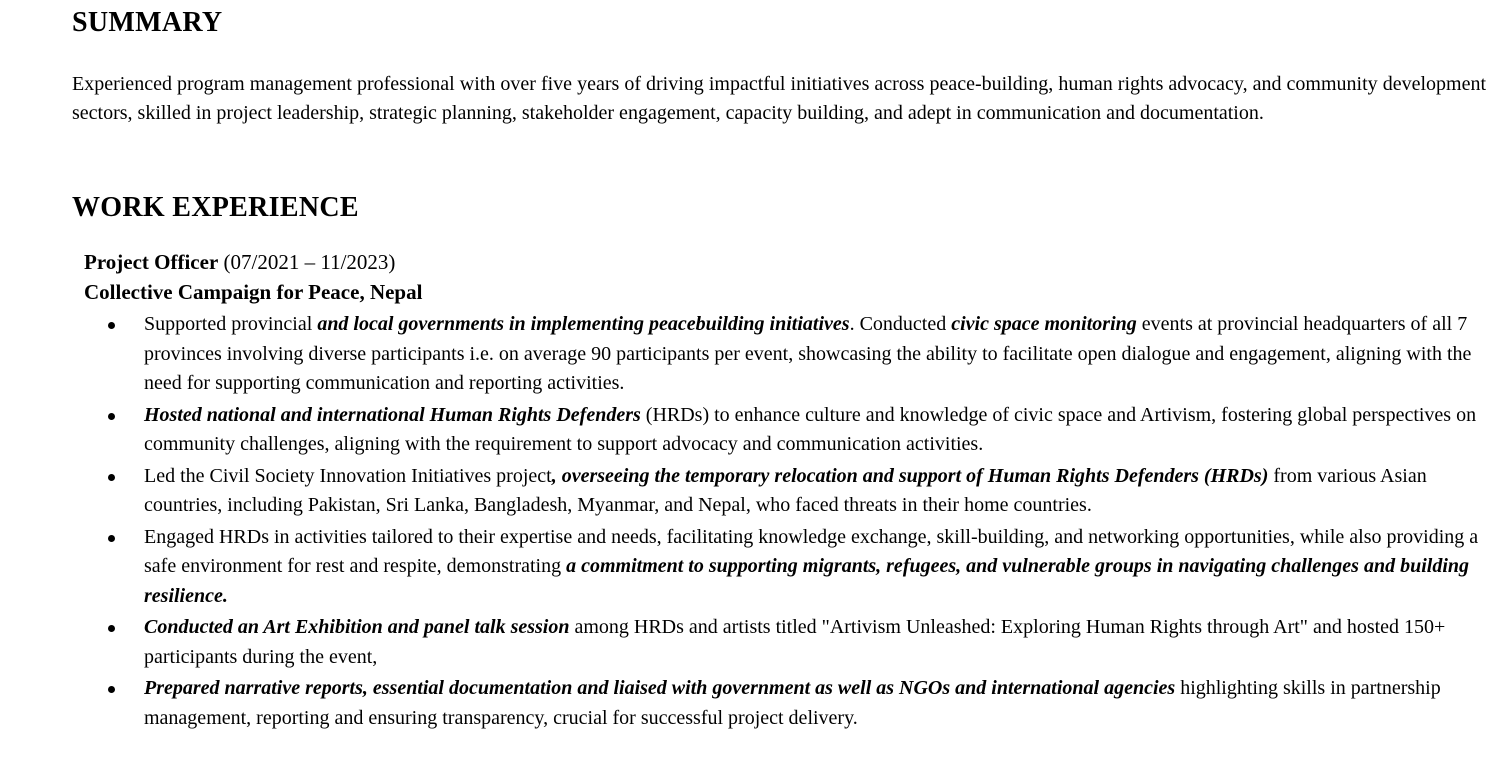  What do you see at coordinates (147, 22) in the screenshot?
I see `summary-heading: SUMMARY` at bounding box center [147, 22].